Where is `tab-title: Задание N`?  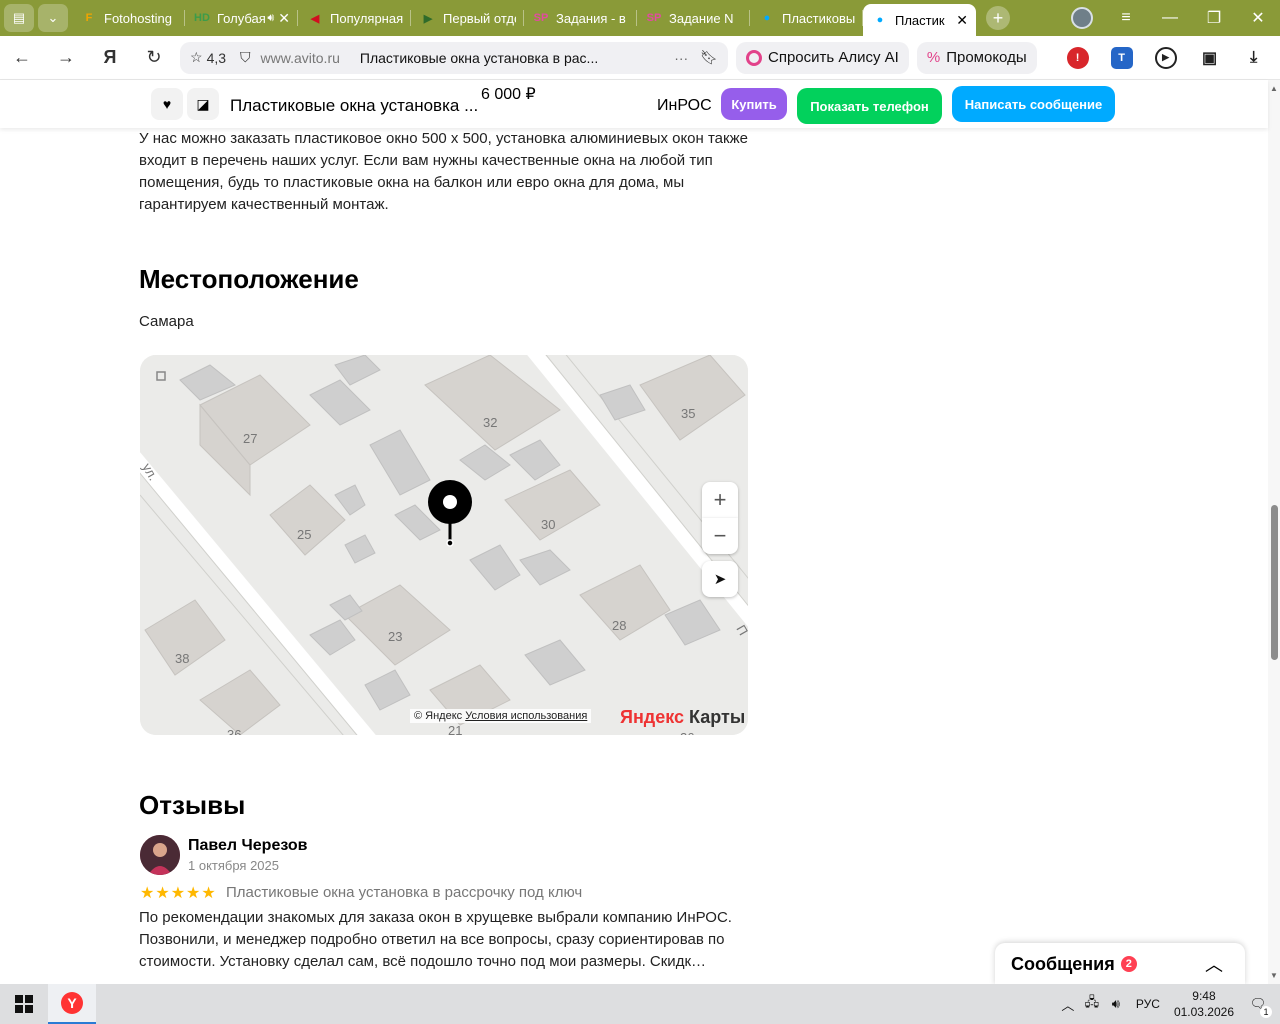
tab-title: Задание N is located at coordinates (701, 18).